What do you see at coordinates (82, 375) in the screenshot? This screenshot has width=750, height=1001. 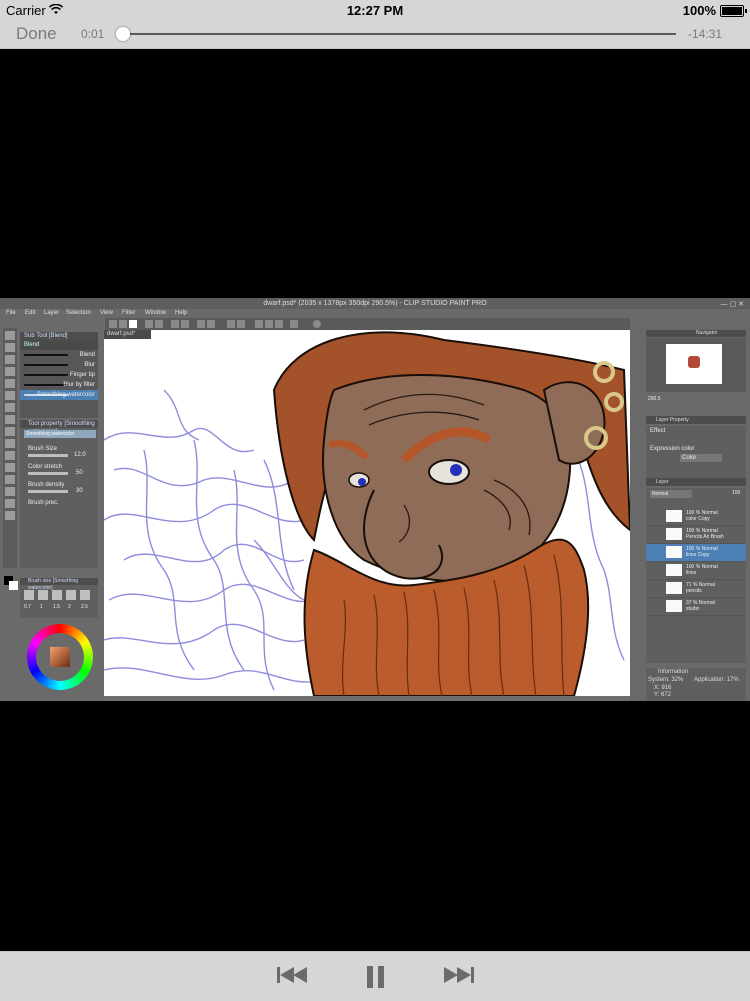 I see `subtool-label: Finger tip` at bounding box center [82, 375].